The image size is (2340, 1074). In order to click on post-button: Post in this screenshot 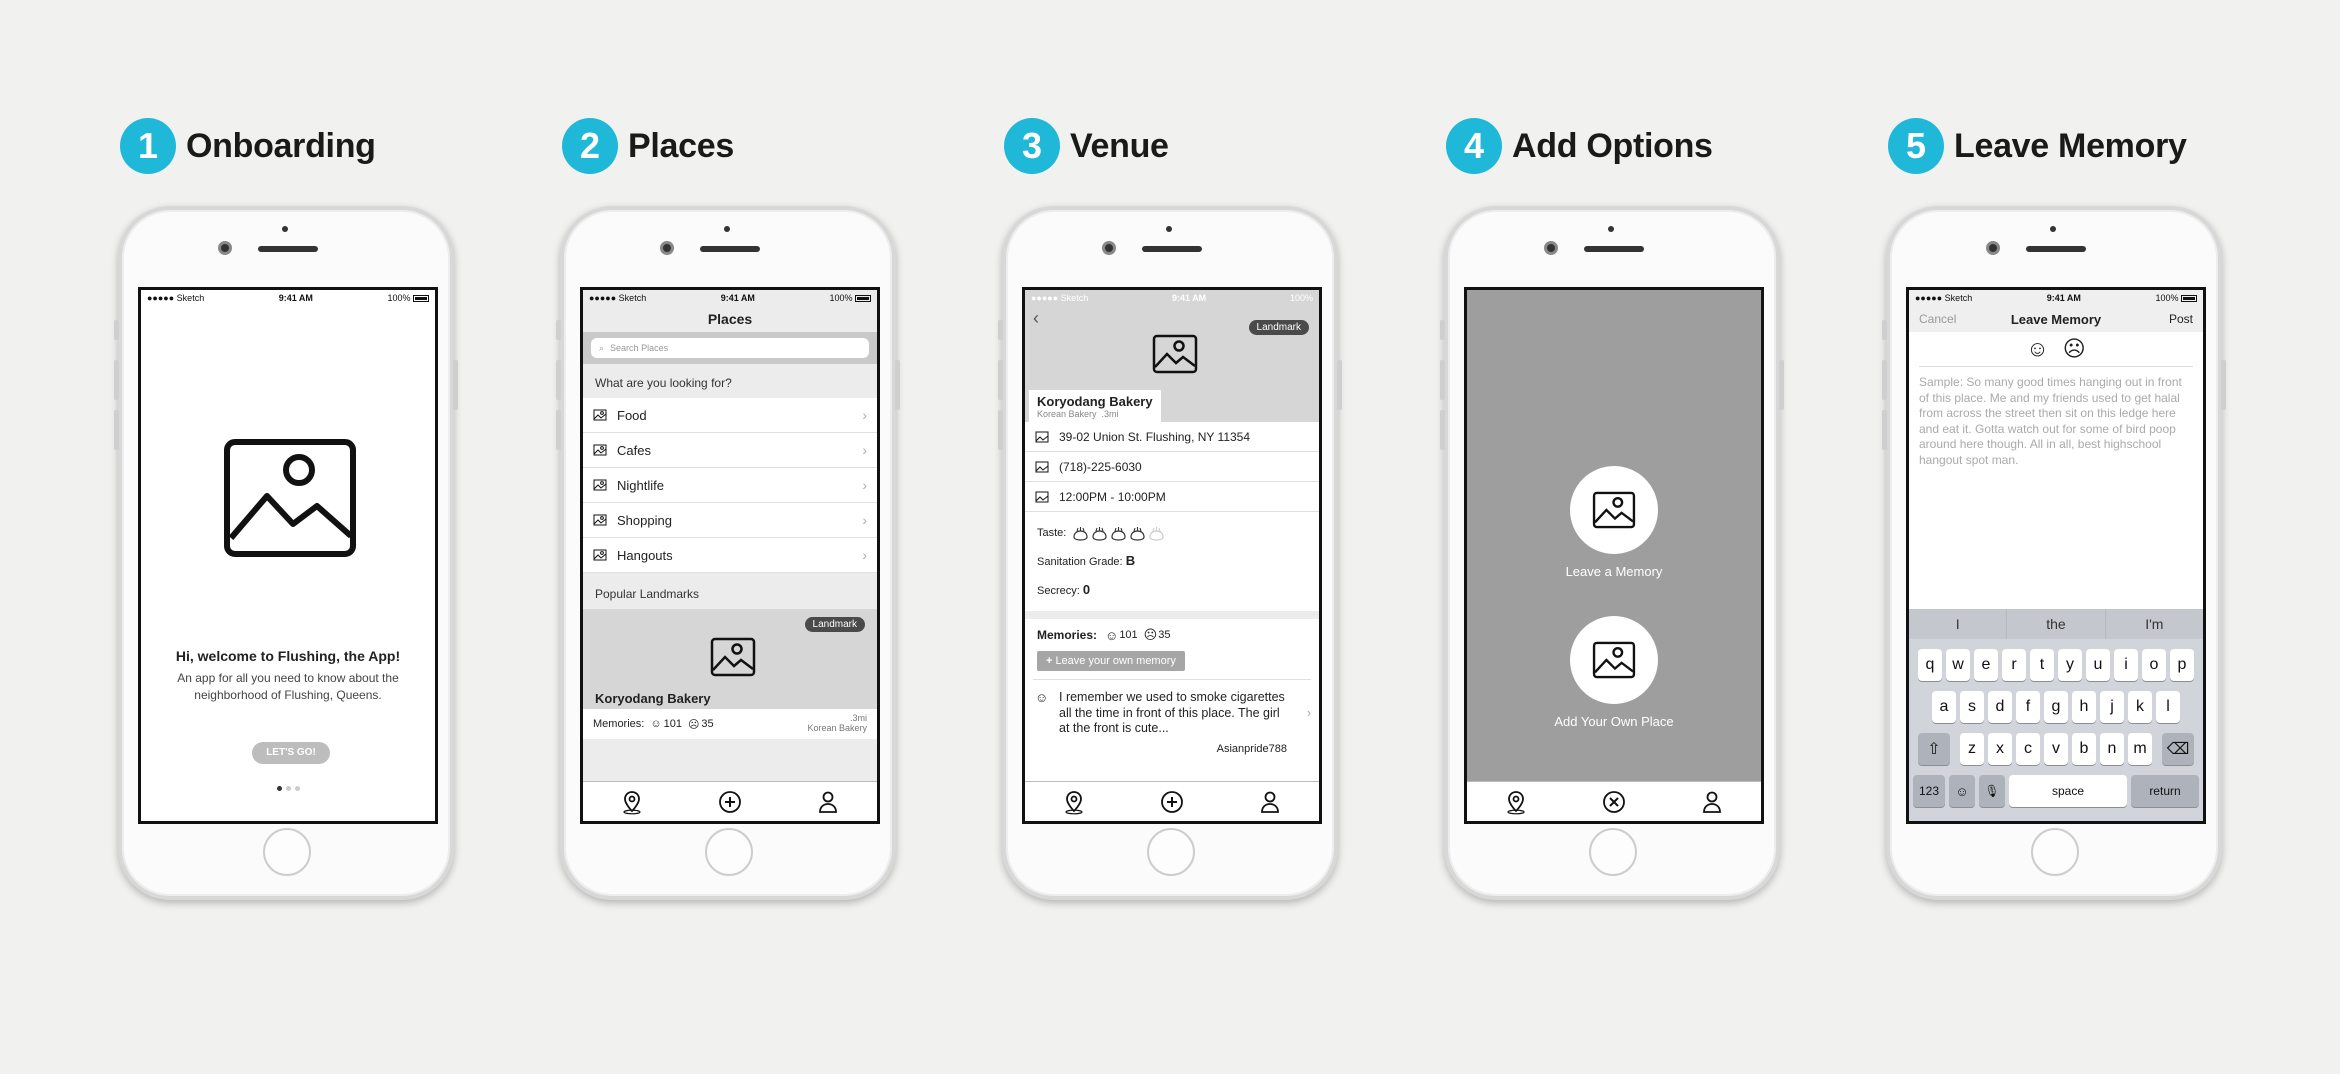, I will do `click(2181, 319)`.